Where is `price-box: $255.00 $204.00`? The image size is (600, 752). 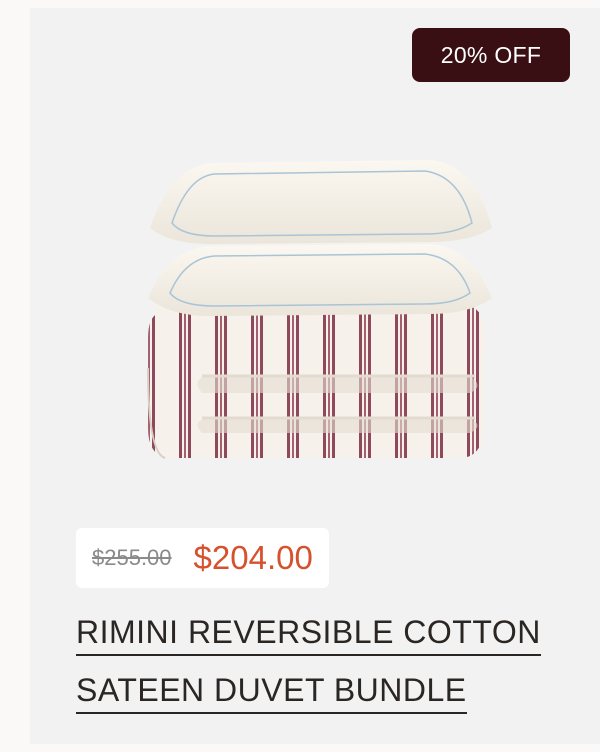 price-box: $255.00 $204.00 is located at coordinates (202, 558).